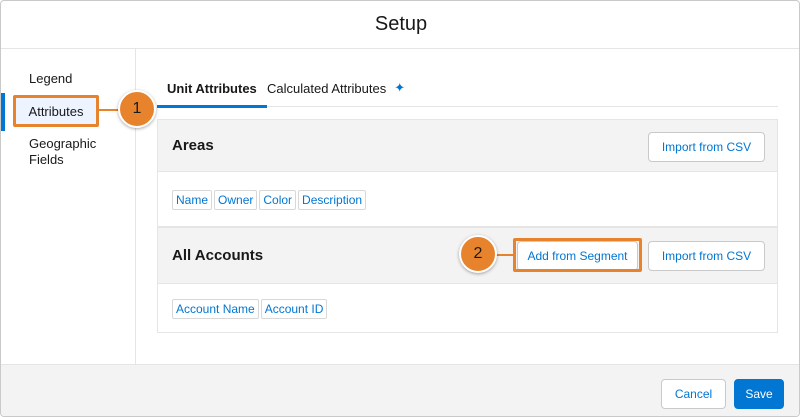 This screenshot has height=417, width=800. Describe the element at coordinates (68, 206) in the screenshot. I see `sidebar: Legend Attributes Geographic Fields` at that location.